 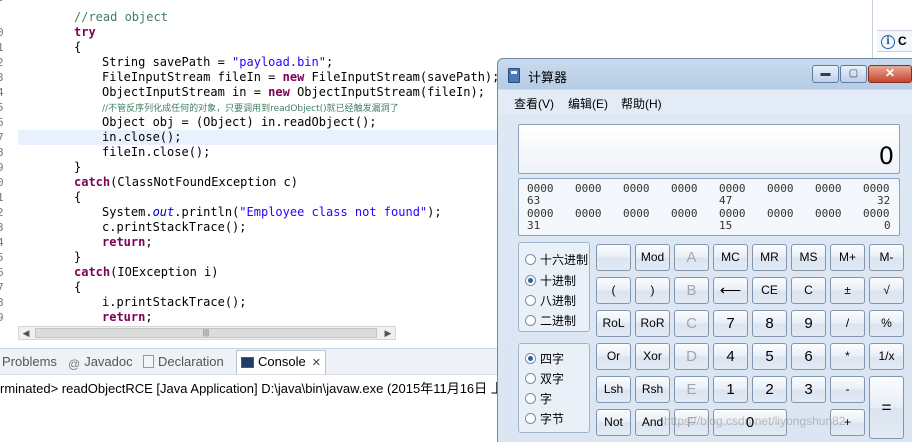 I want to click on open-paren-key: (, so click(x=613, y=290).